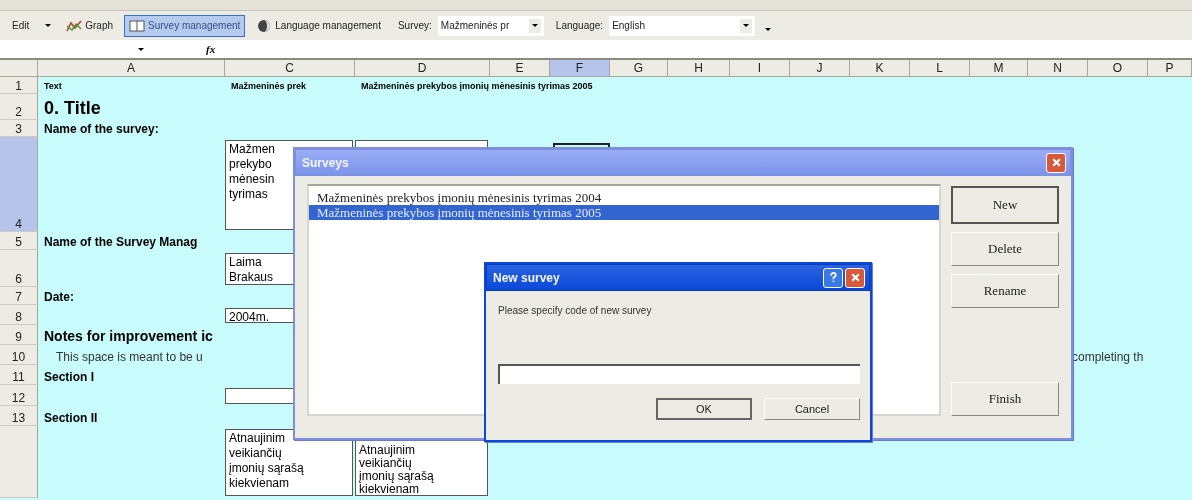 The width and height of the screenshot is (1192, 500). Describe the element at coordinates (579, 25) in the screenshot. I see `combo-label: Language:` at that location.